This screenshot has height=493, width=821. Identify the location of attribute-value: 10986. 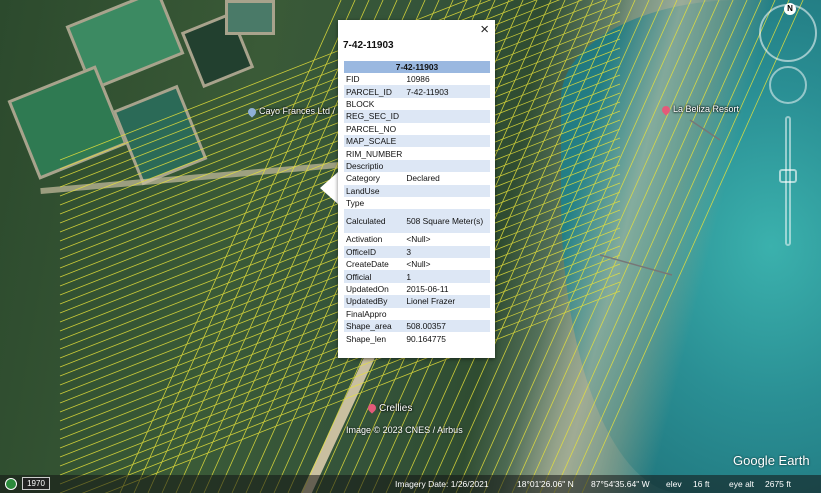
(418, 79).